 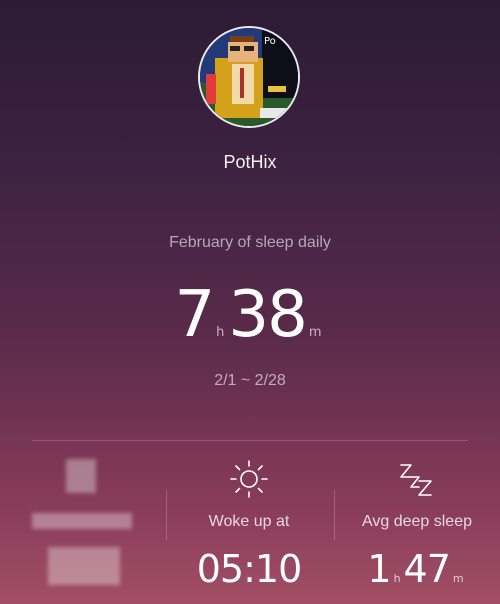 I want to click on deep-sleep-value: 1 h47 m, so click(x=417, y=569).